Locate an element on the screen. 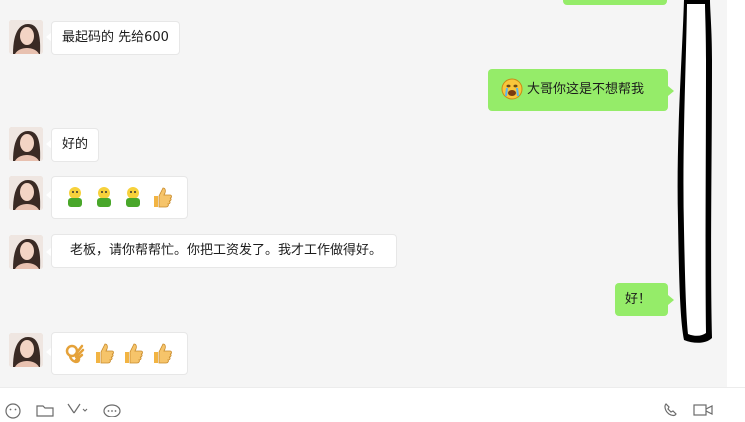 Image resolution: width=745 pixels, height=422 pixels. incoming-message: 老板，请你帮帮忙。你把工资发了。我才工作做得好。 is located at coordinates (224, 251).